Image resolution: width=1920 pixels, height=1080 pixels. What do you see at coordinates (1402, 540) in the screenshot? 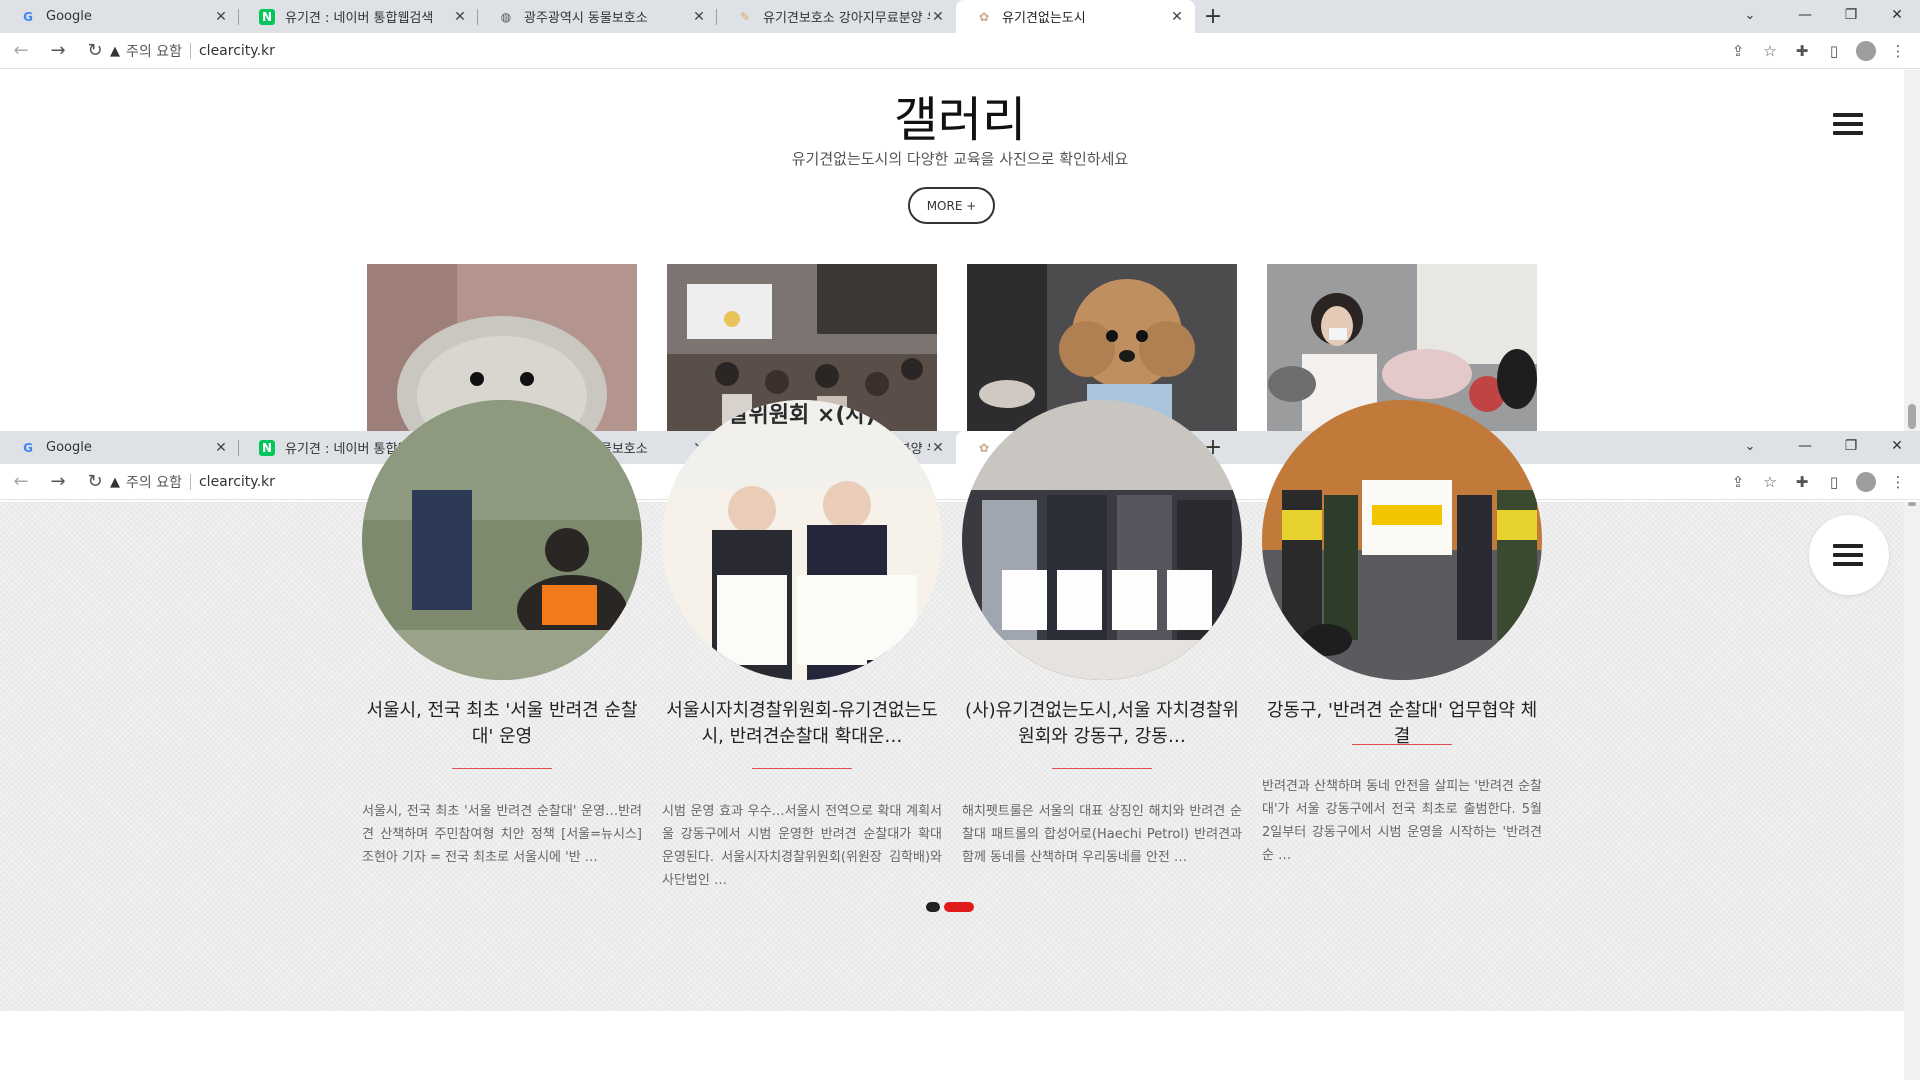
I see `news-image-partnership-banner` at bounding box center [1402, 540].